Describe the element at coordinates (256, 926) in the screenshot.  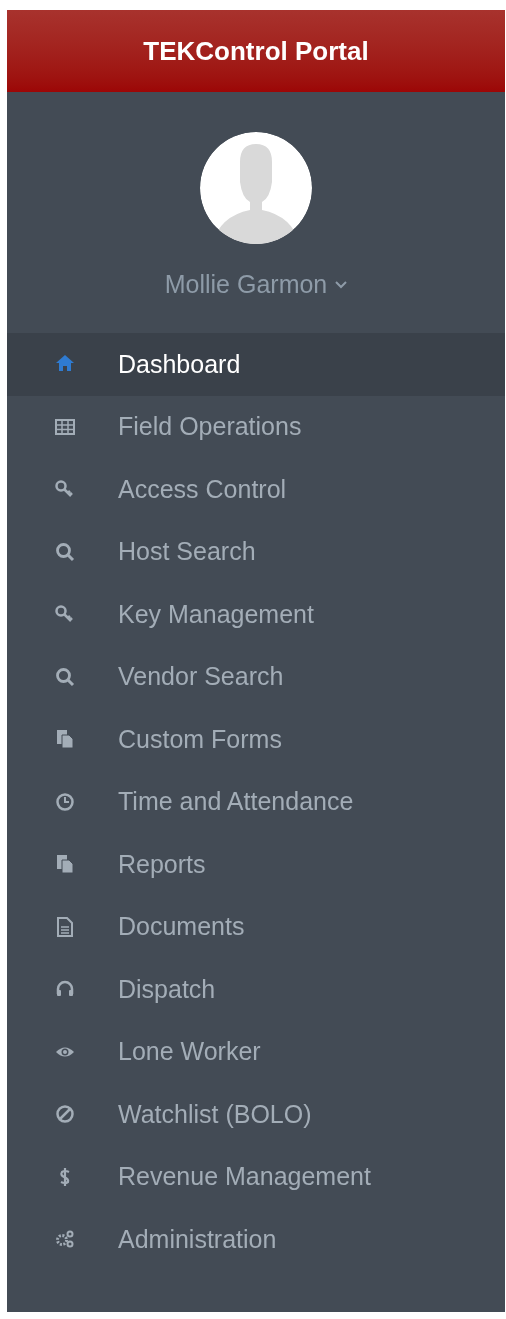
I see `menu-item: Documents` at that location.